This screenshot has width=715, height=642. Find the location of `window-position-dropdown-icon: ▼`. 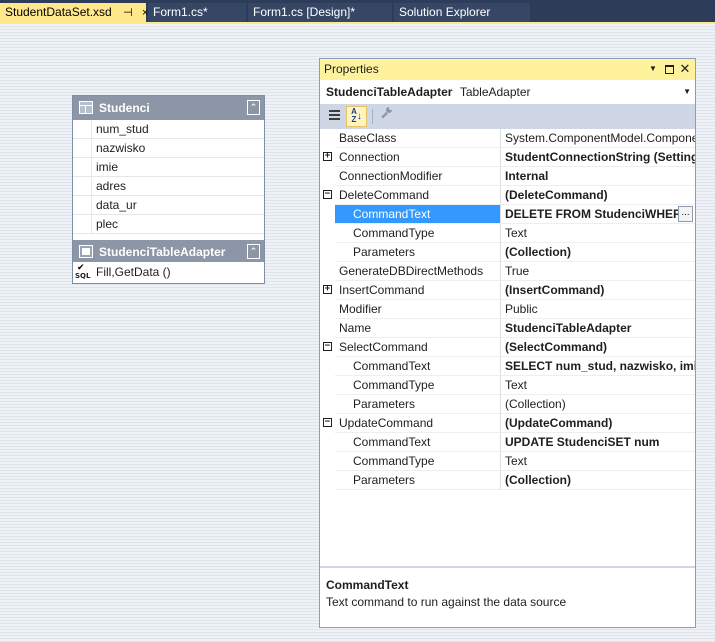

window-position-dropdown-icon: ▼ is located at coordinates (653, 69).